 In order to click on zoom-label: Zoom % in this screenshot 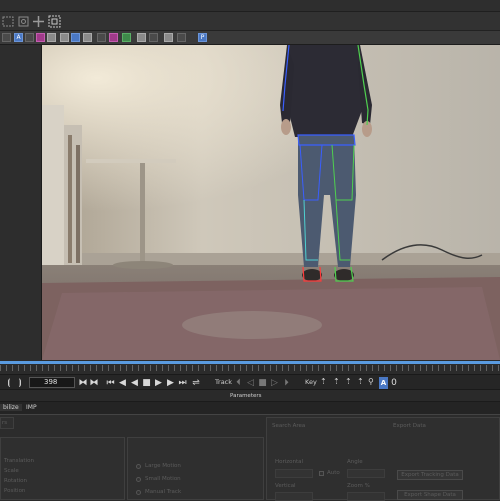, I will do `click(358, 486)`.